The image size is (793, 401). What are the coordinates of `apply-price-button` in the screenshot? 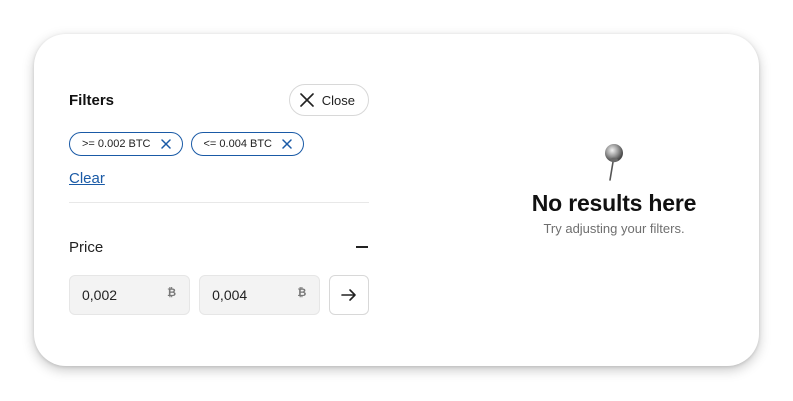 It's located at (349, 295).